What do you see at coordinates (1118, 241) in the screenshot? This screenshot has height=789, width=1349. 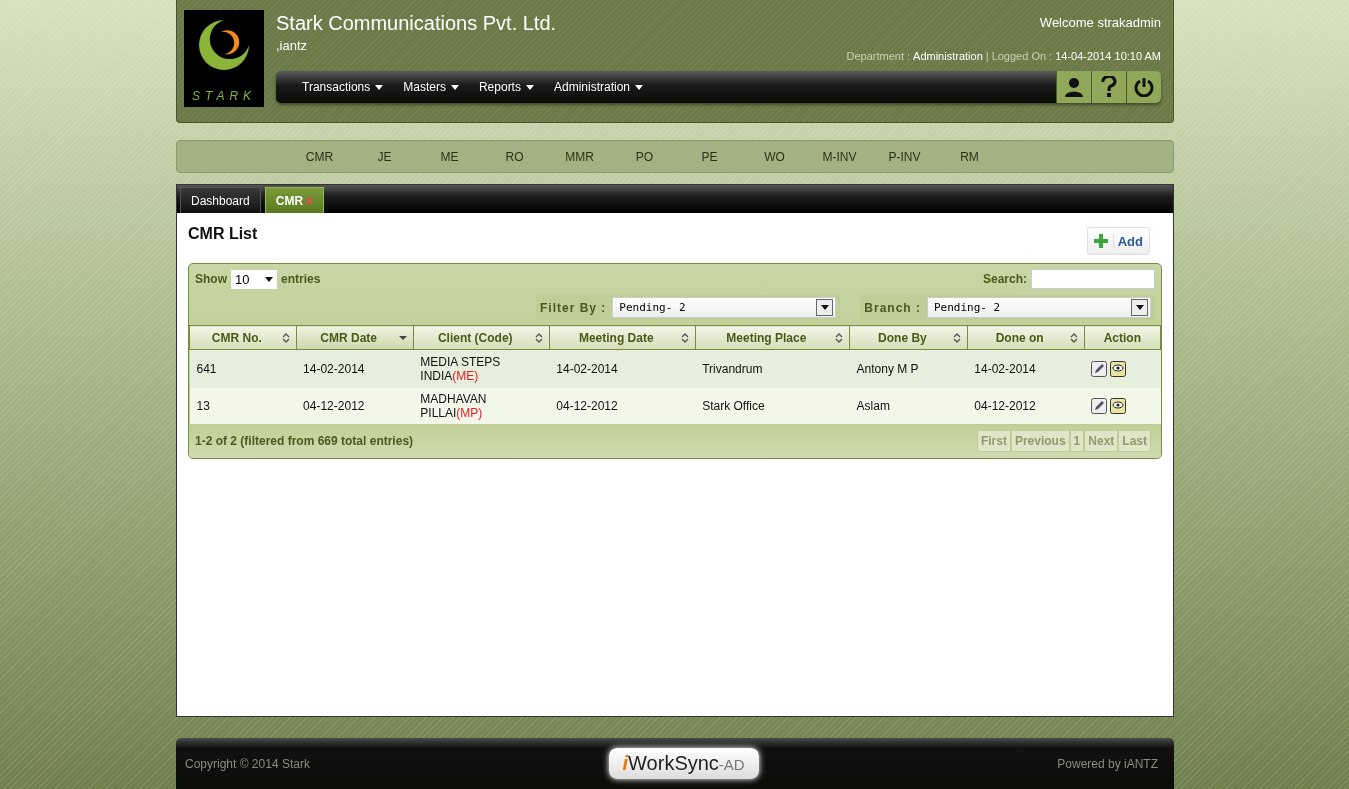 I see `add-button: Add` at bounding box center [1118, 241].